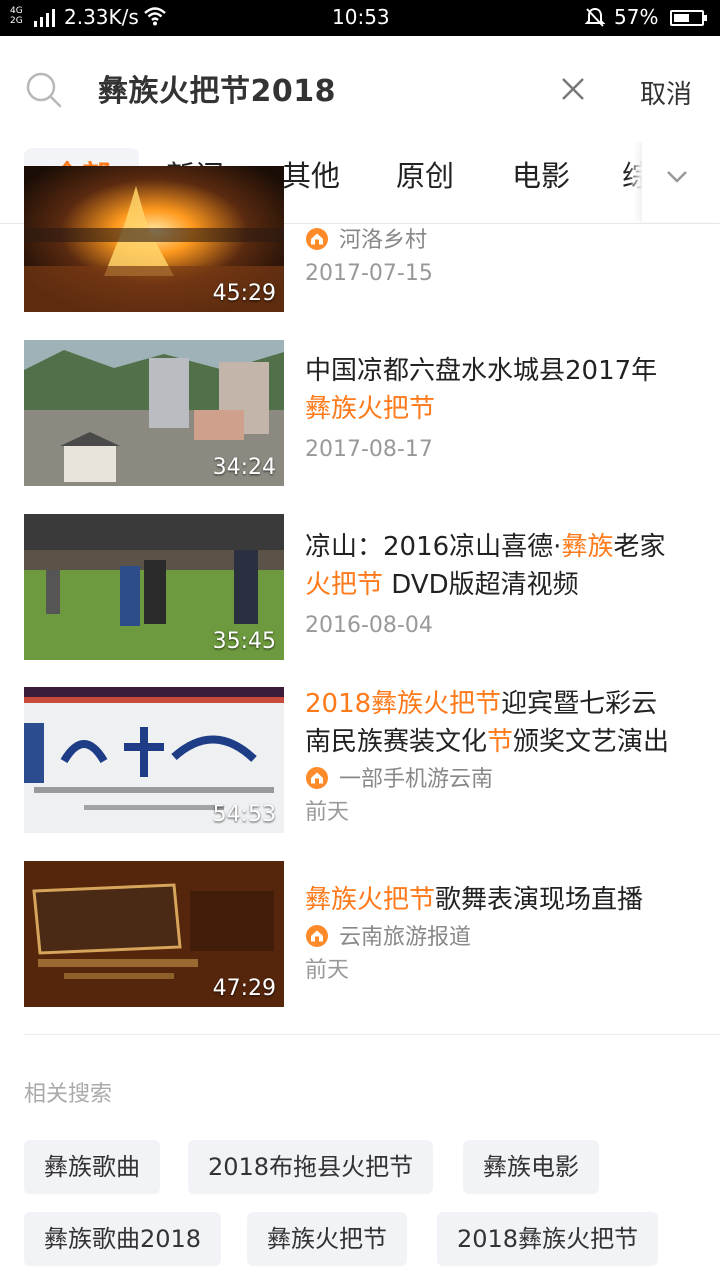 The width and height of the screenshot is (720, 1280). Describe the element at coordinates (531, 1167) in the screenshot. I see `related-search-chip: 彝族电影` at that location.